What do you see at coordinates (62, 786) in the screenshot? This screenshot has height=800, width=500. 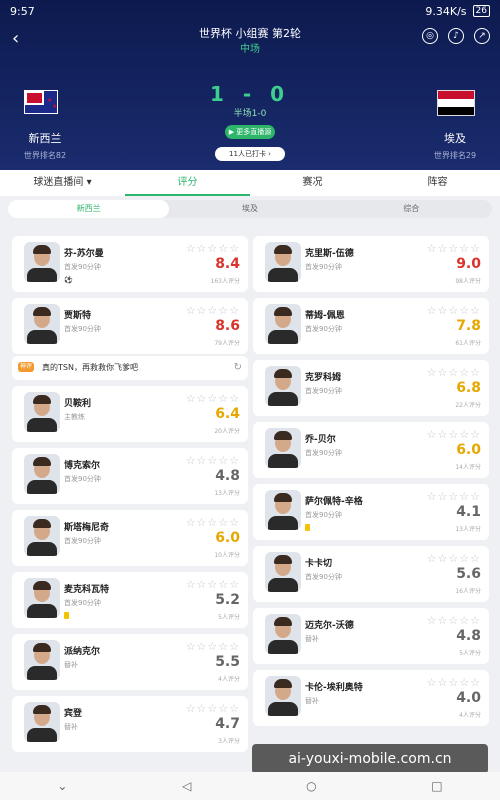 I see `nav-down-icon: ⌄` at bounding box center [62, 786].